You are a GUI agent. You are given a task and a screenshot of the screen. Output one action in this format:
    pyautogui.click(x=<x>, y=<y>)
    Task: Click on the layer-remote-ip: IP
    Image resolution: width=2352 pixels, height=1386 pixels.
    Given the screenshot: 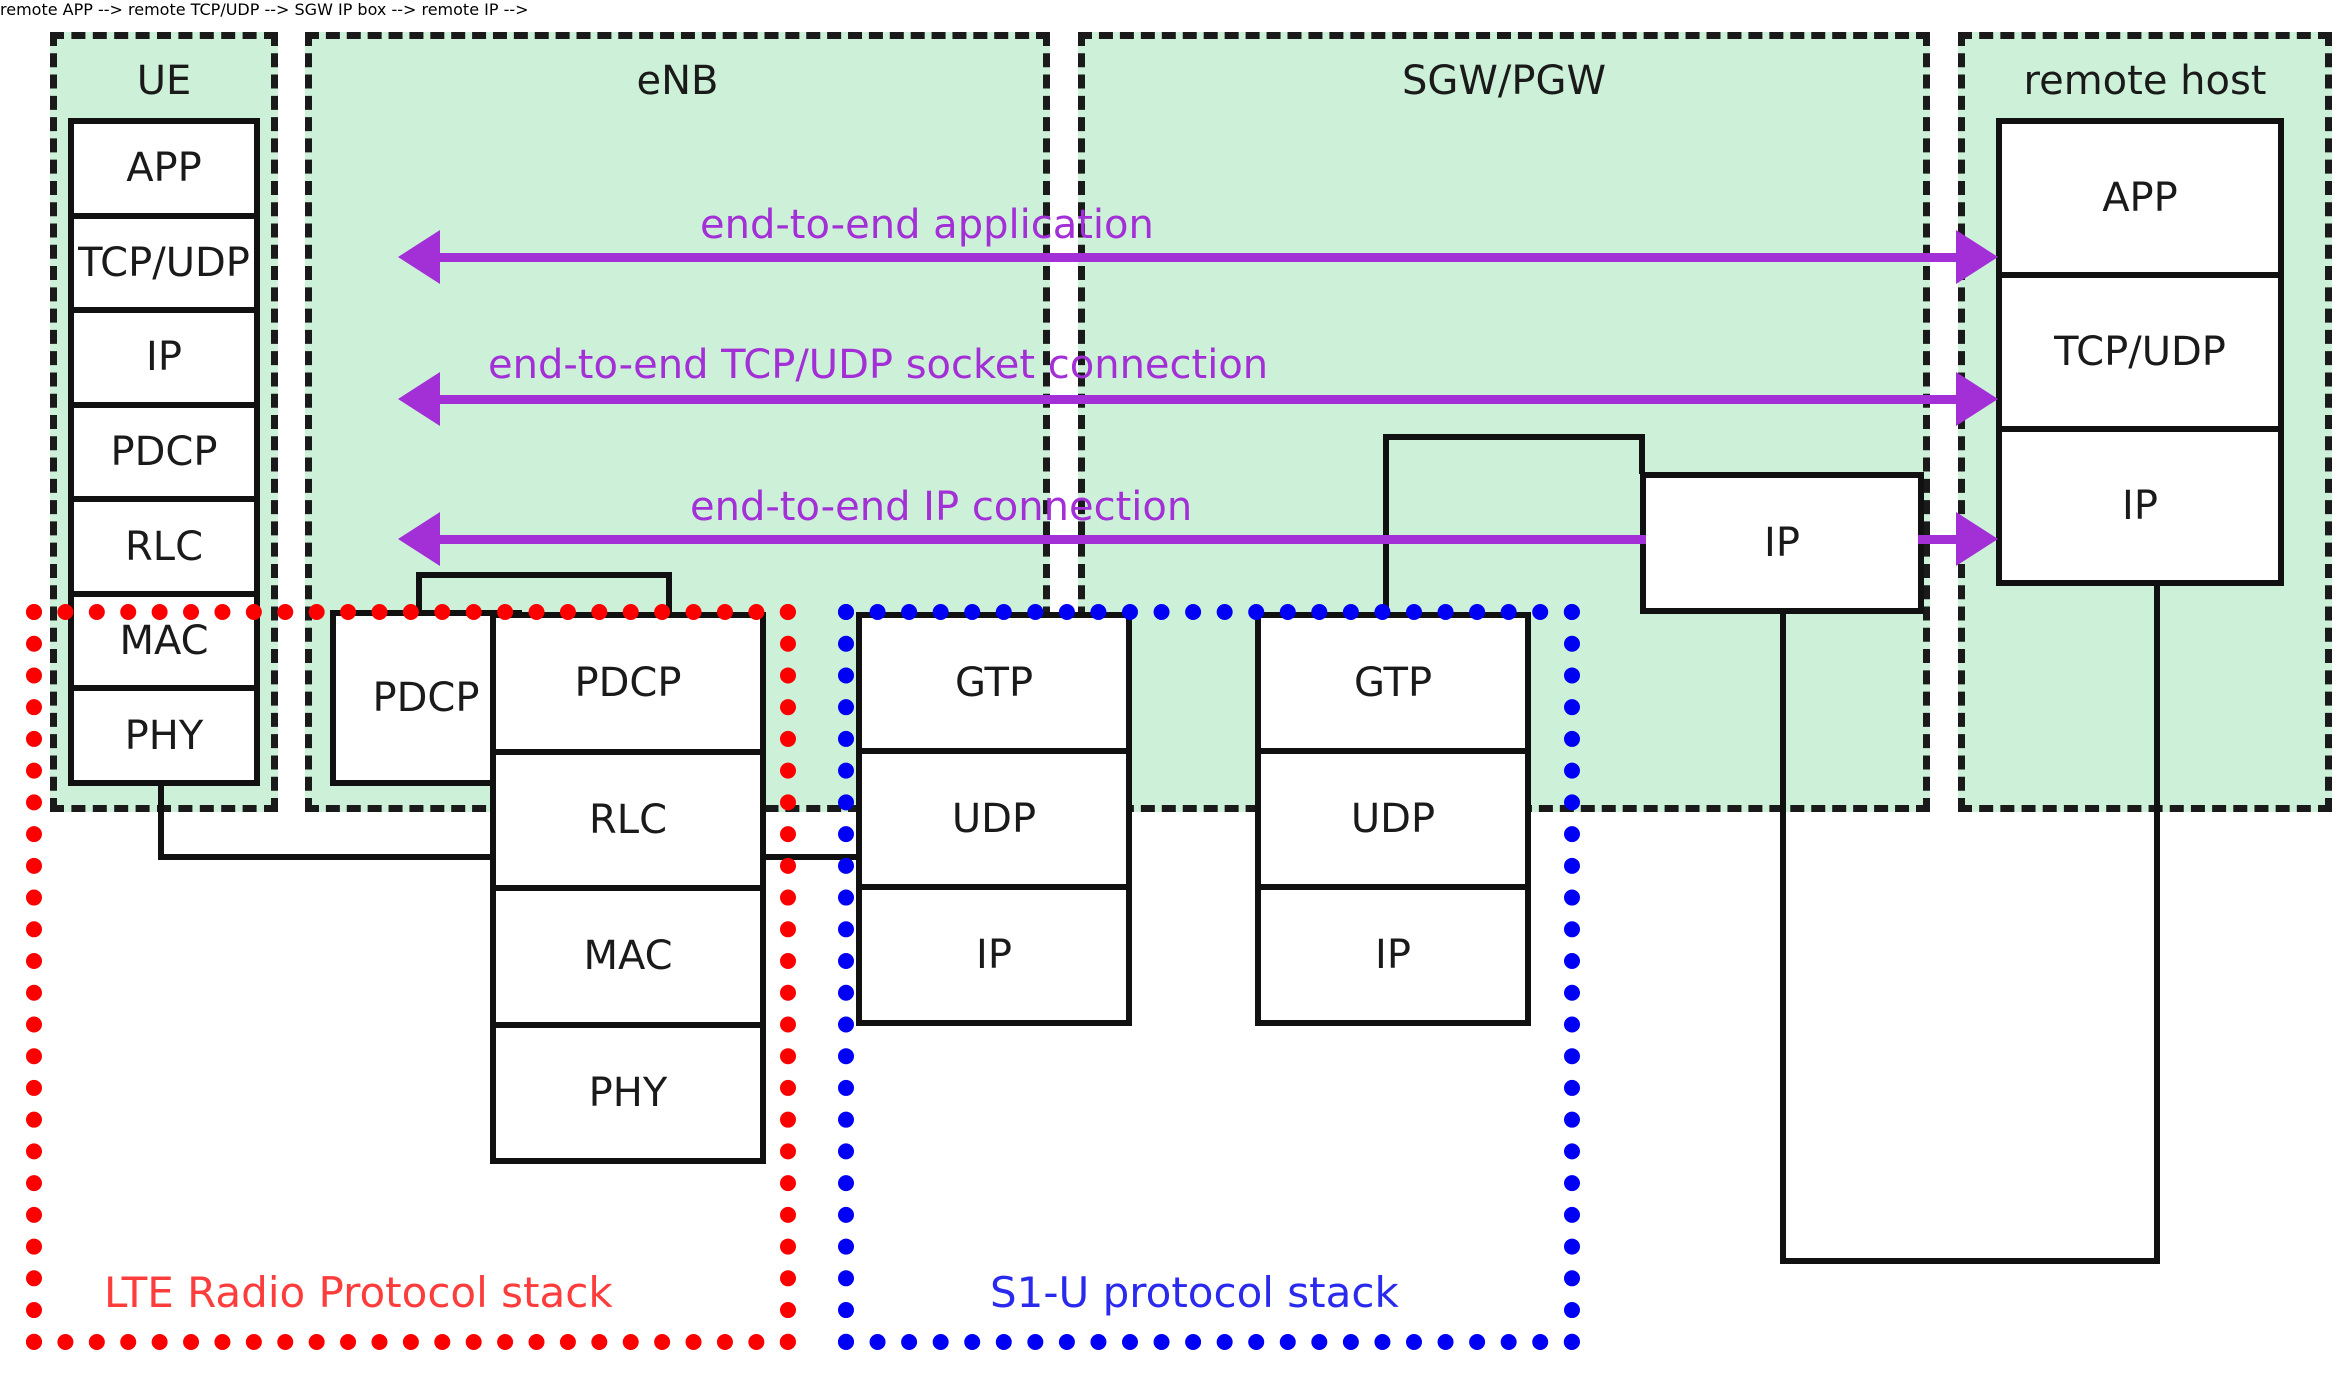 What is the action you would take?
    pyautogui.click(x=2140, y=506)
    